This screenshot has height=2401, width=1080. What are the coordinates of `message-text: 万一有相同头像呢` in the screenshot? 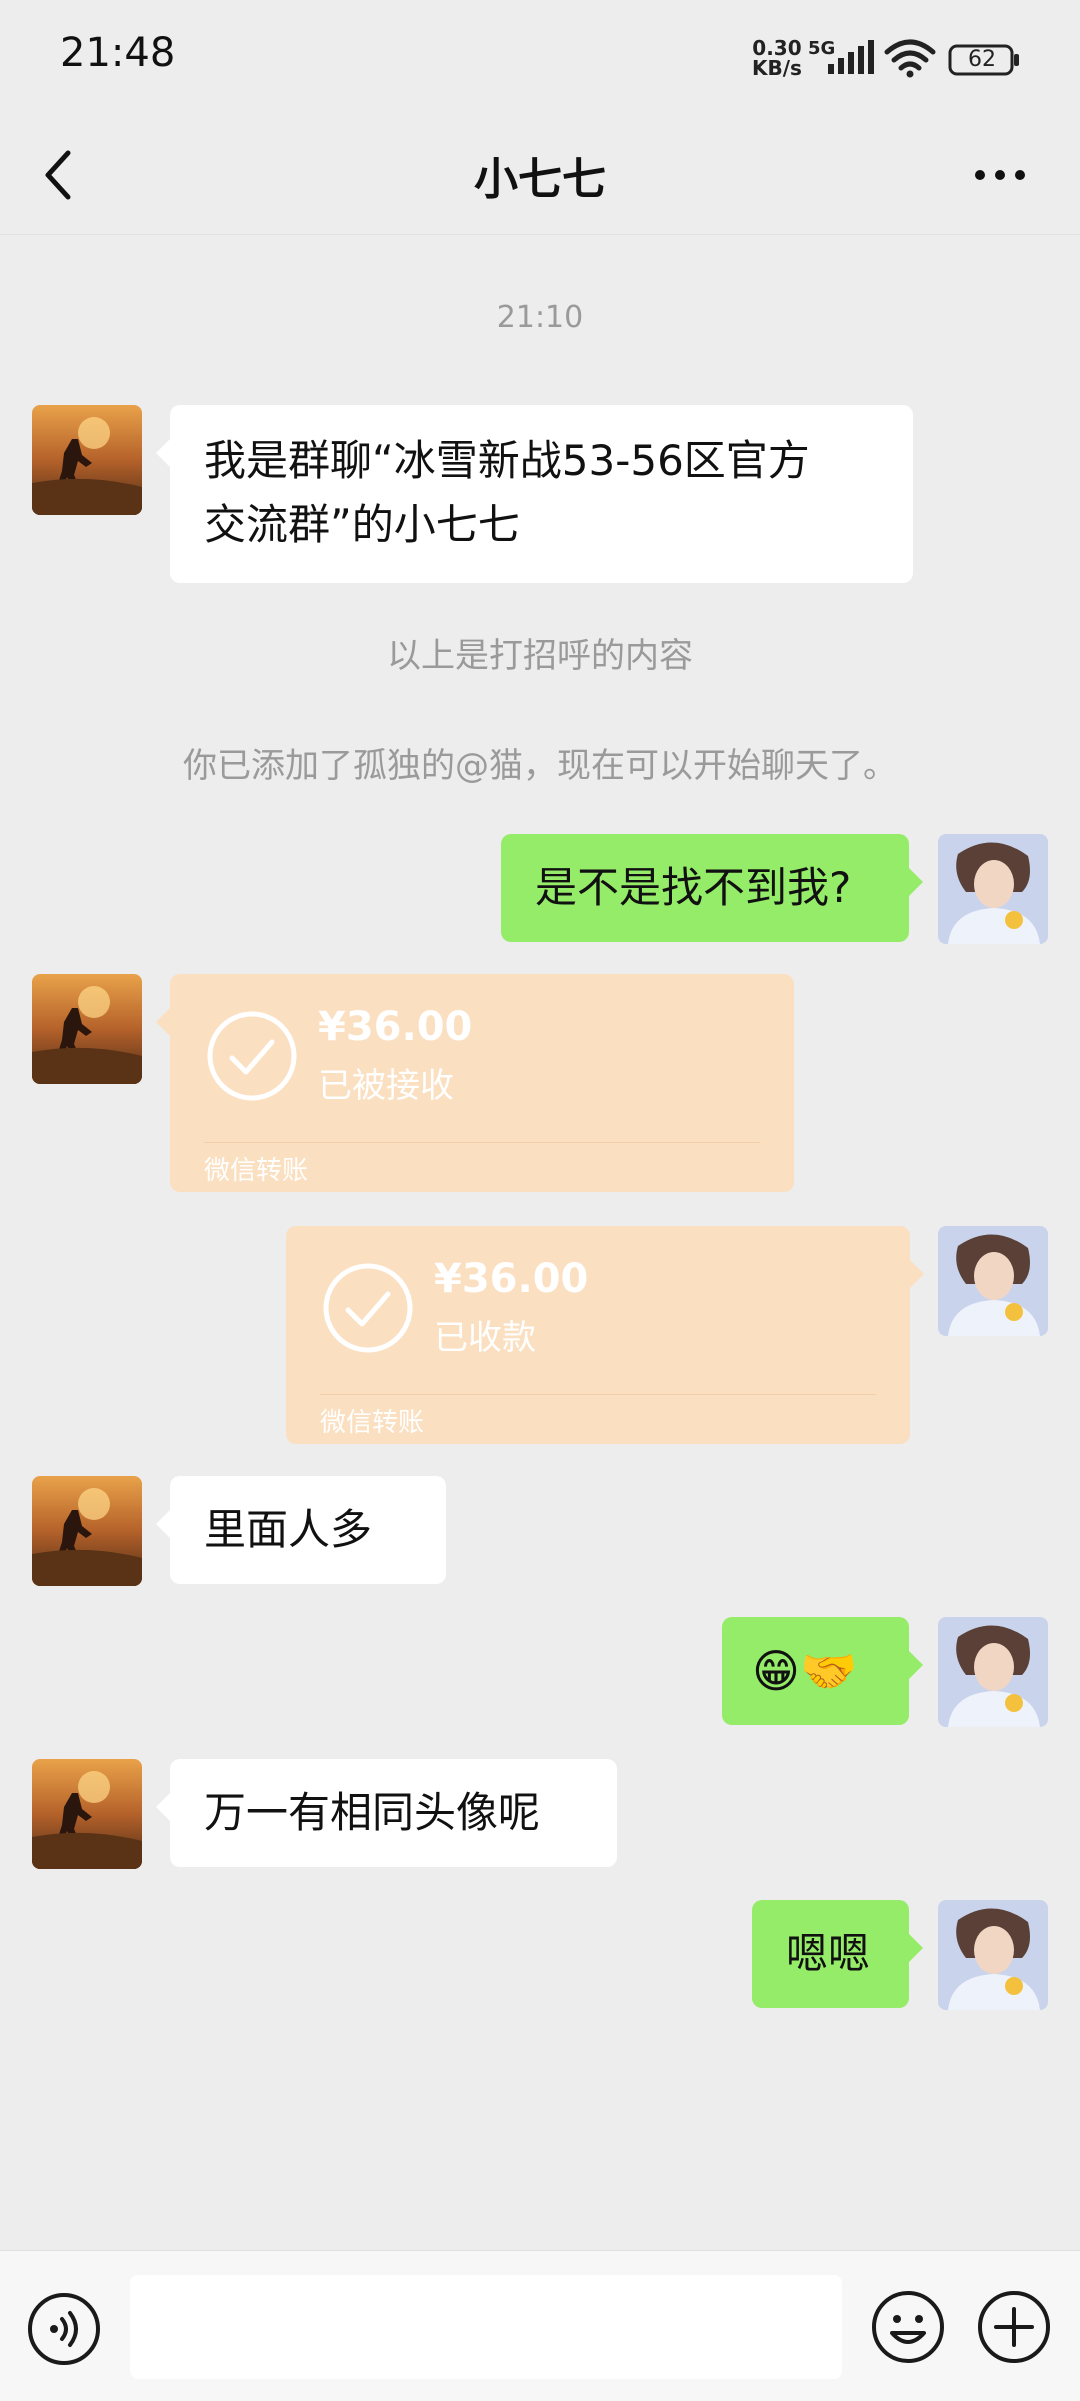 It's located at (372, 1812).